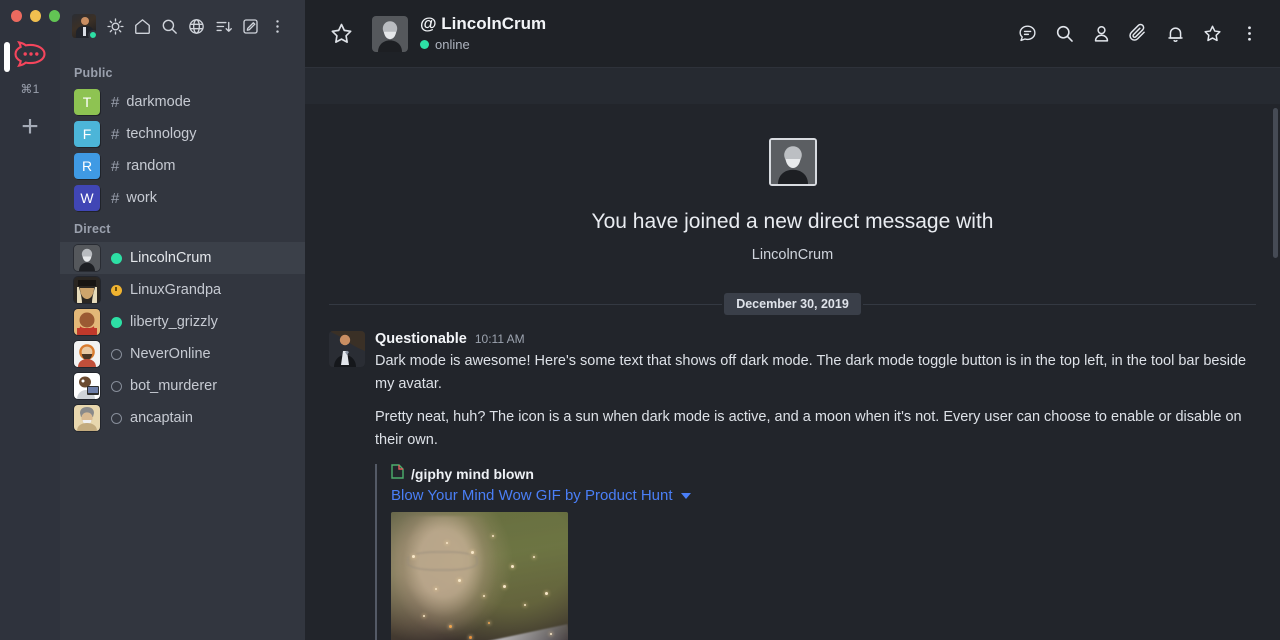 The image size is (1280, 640). Describe the element at coordinates (30, 320) in the screenshot. I see `server-rail: ⌘1 +` at that location.